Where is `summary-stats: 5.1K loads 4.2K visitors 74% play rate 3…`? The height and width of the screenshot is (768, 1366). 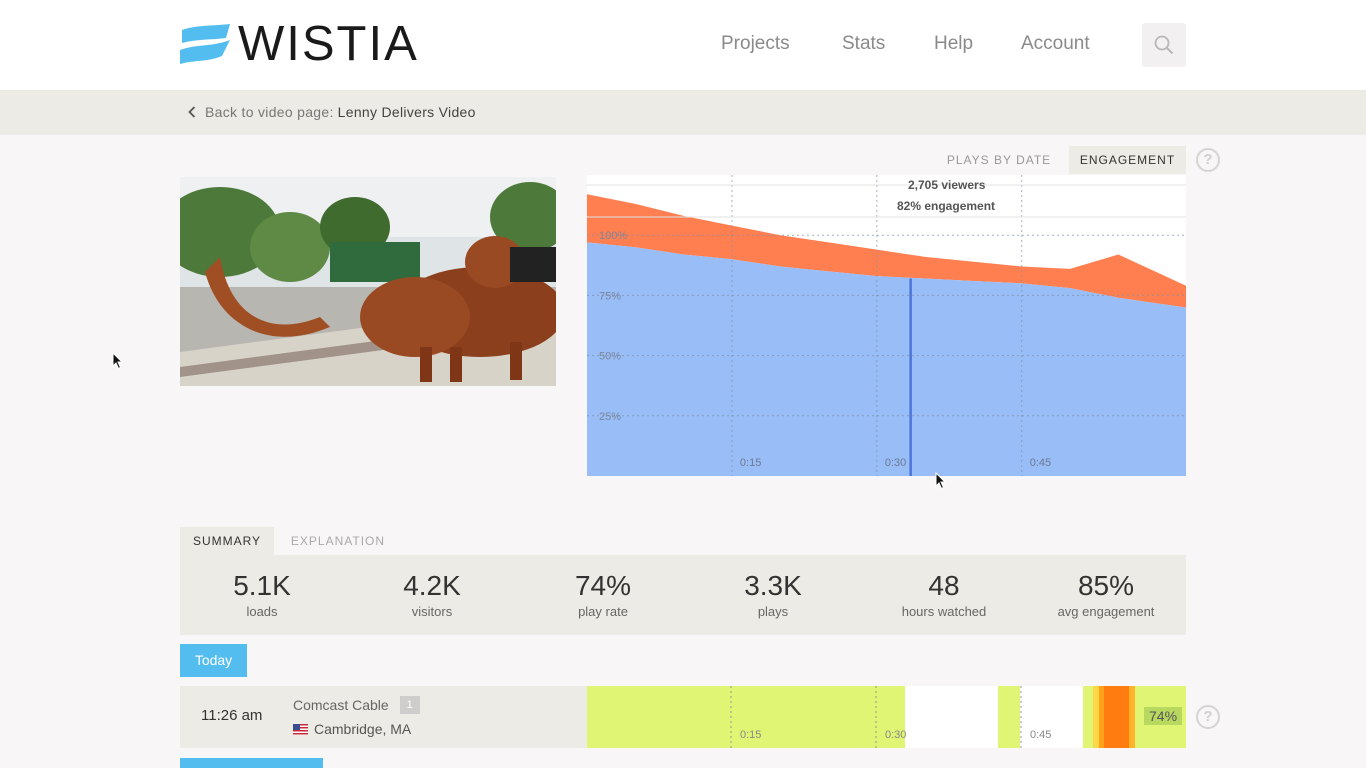 summary-stats: 5.1K loads 4.2K visitors 74% play rate 3… is located at coordinates (683, 595).